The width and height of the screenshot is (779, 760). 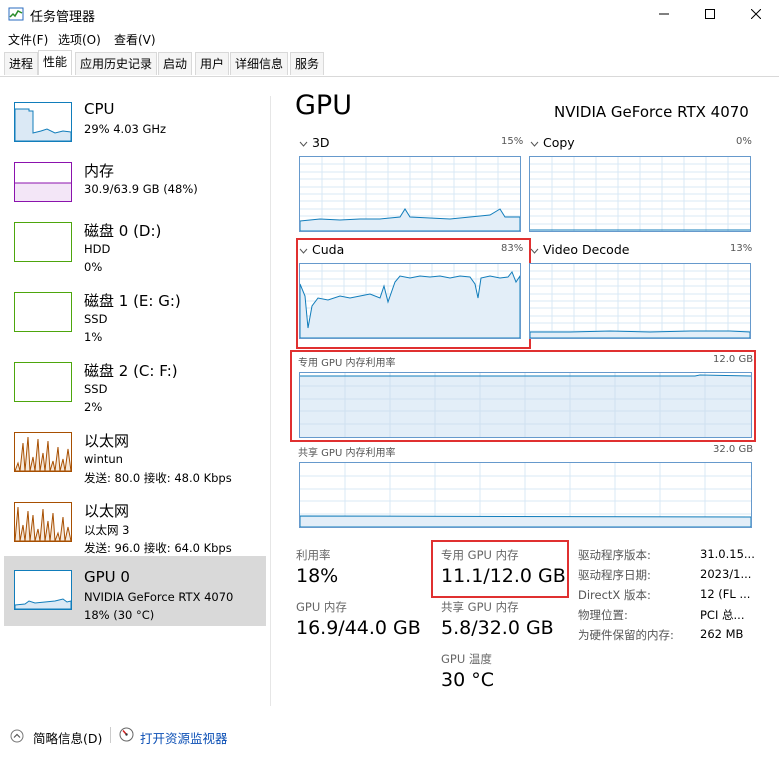 What do you see at coordinates (640, 194) in the screenshot?
I see `graph-copy` at bounding box center [640, 194].